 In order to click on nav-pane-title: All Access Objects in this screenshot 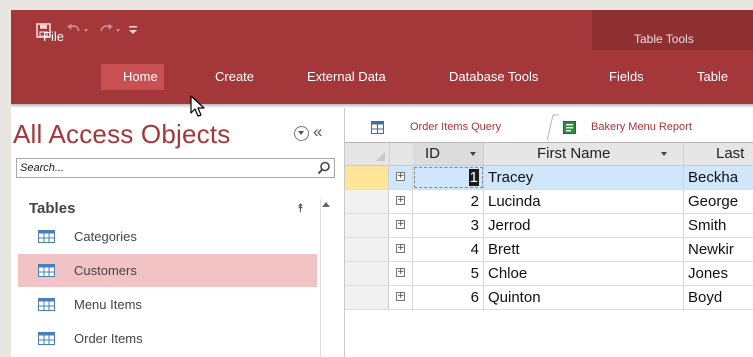, I will do `click(121, 134)`.